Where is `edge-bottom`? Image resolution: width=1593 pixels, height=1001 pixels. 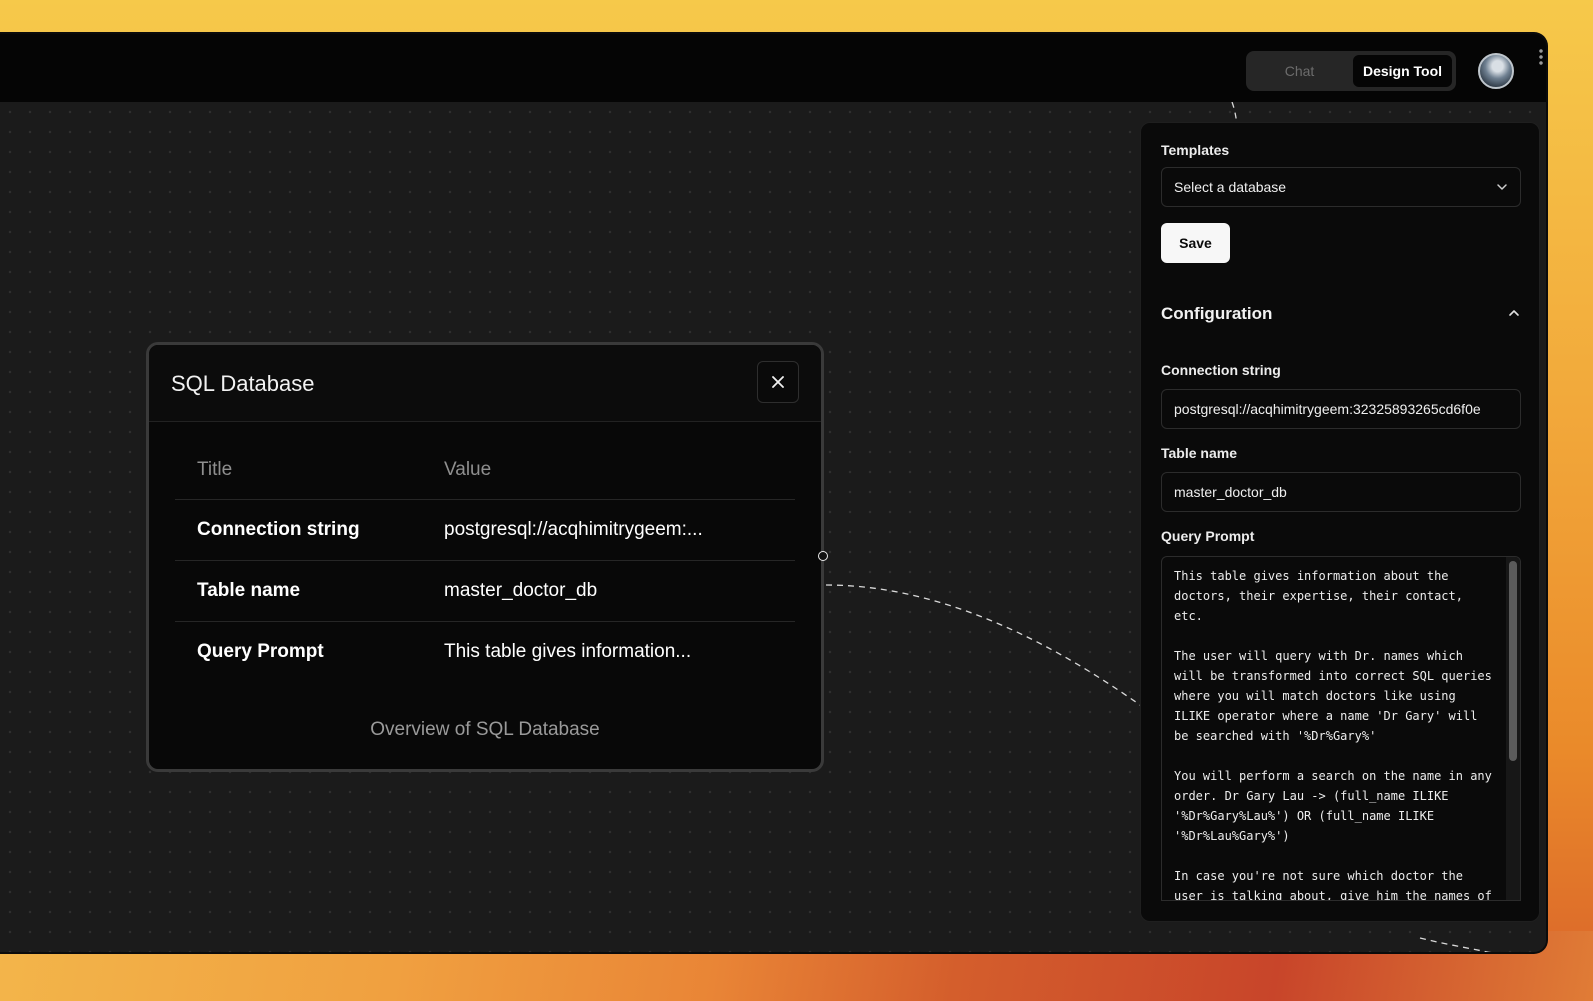
edge-bottom is located at coordinates (1455, 944).